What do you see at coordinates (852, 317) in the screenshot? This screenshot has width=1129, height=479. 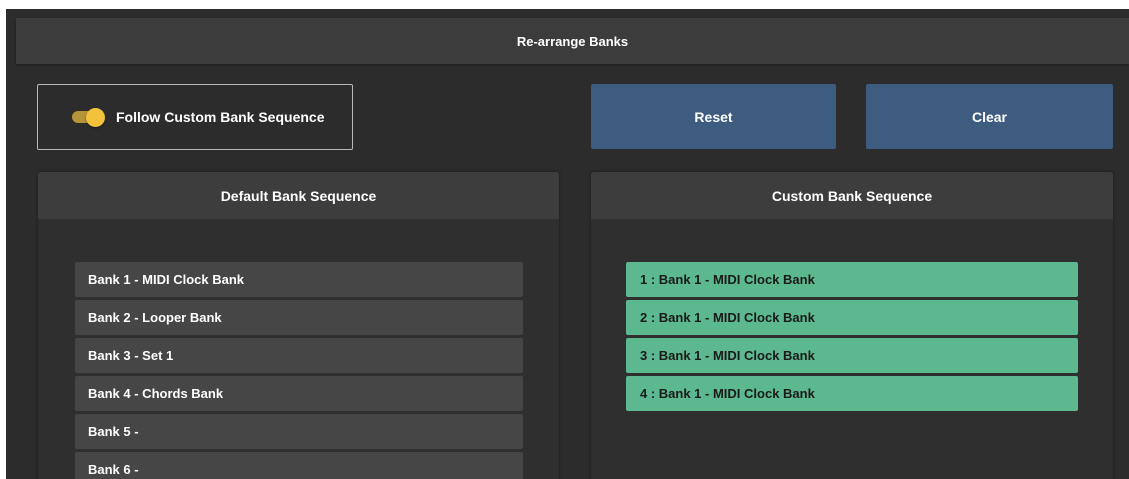 I see `custom-bank-item: 2 : Bank 1 - MIDI Clock Bank` at bounding box center [852, 317].